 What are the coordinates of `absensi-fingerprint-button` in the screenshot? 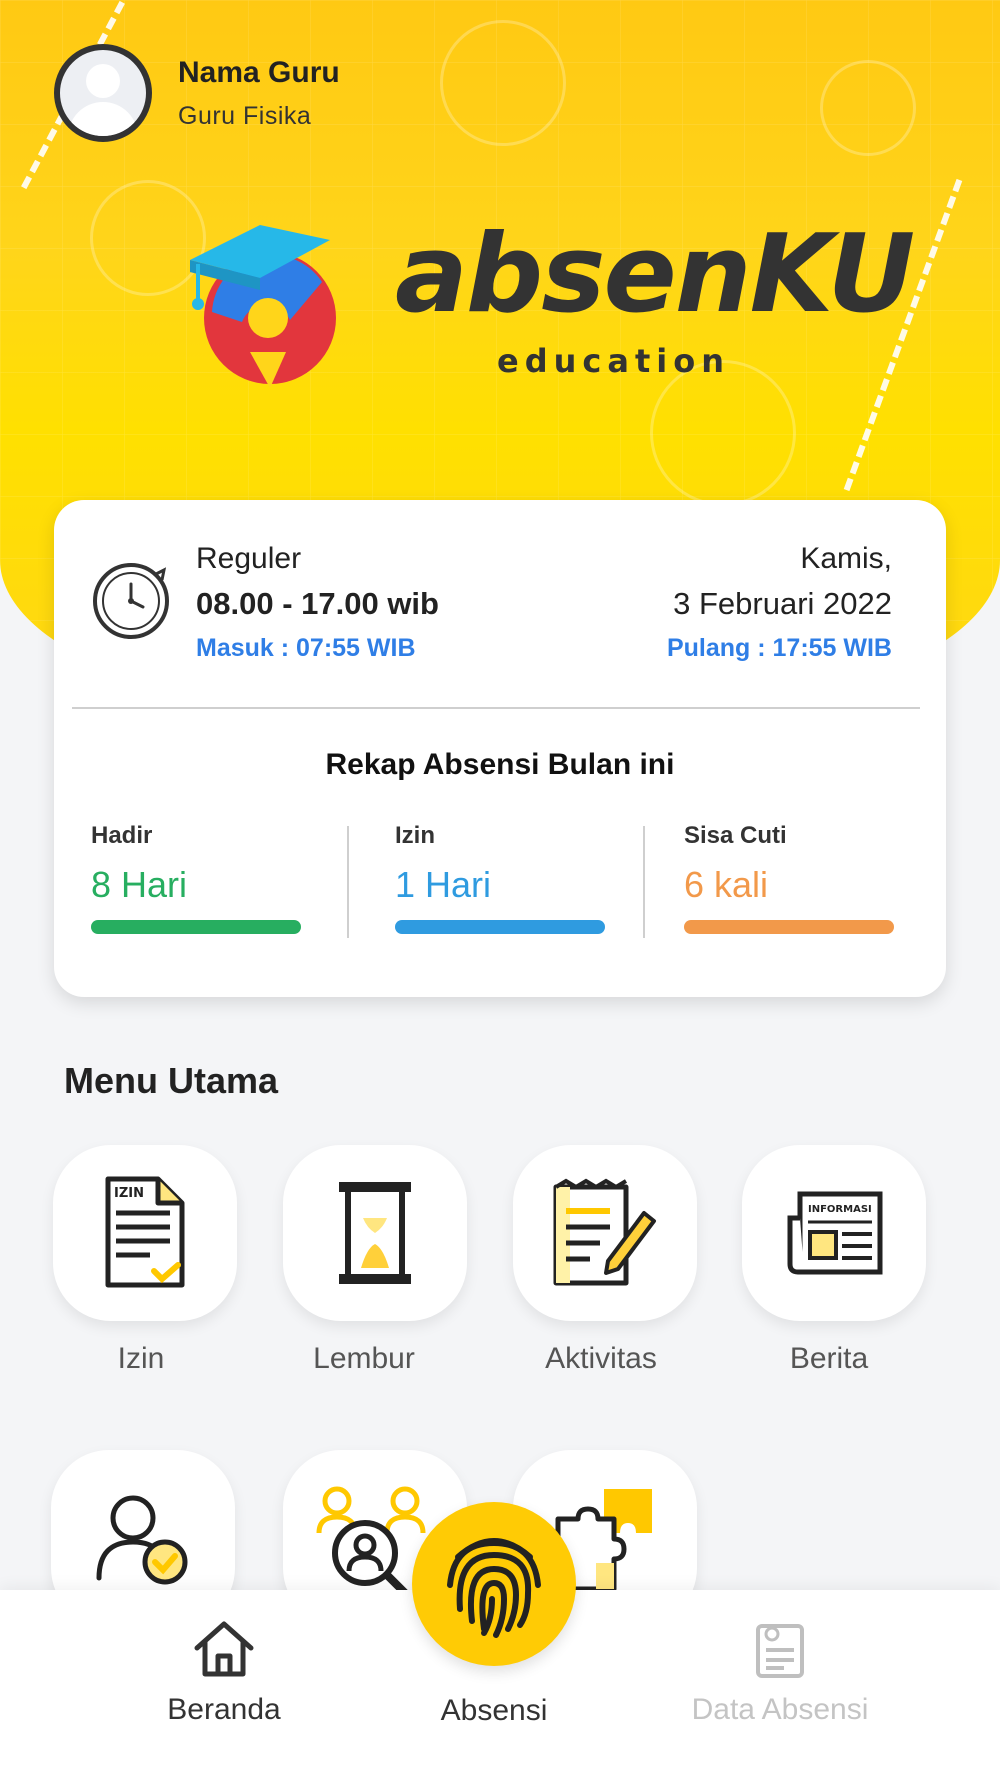 It's located at (494, 1584).